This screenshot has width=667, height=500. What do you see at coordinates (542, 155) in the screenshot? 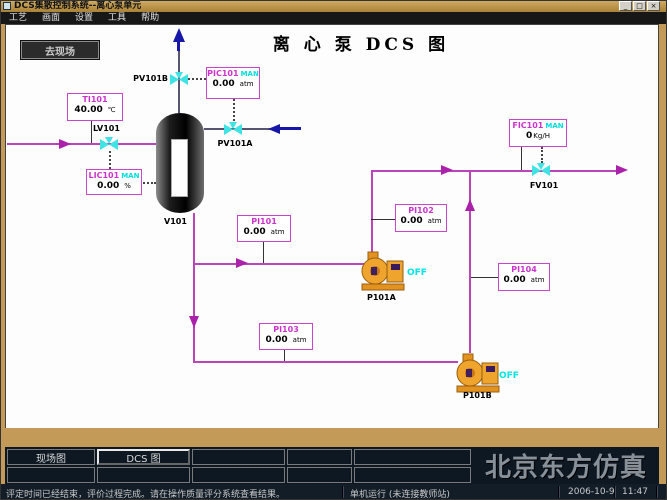
I see `signal-fic101-fv101` at bounding box center [542, 155].